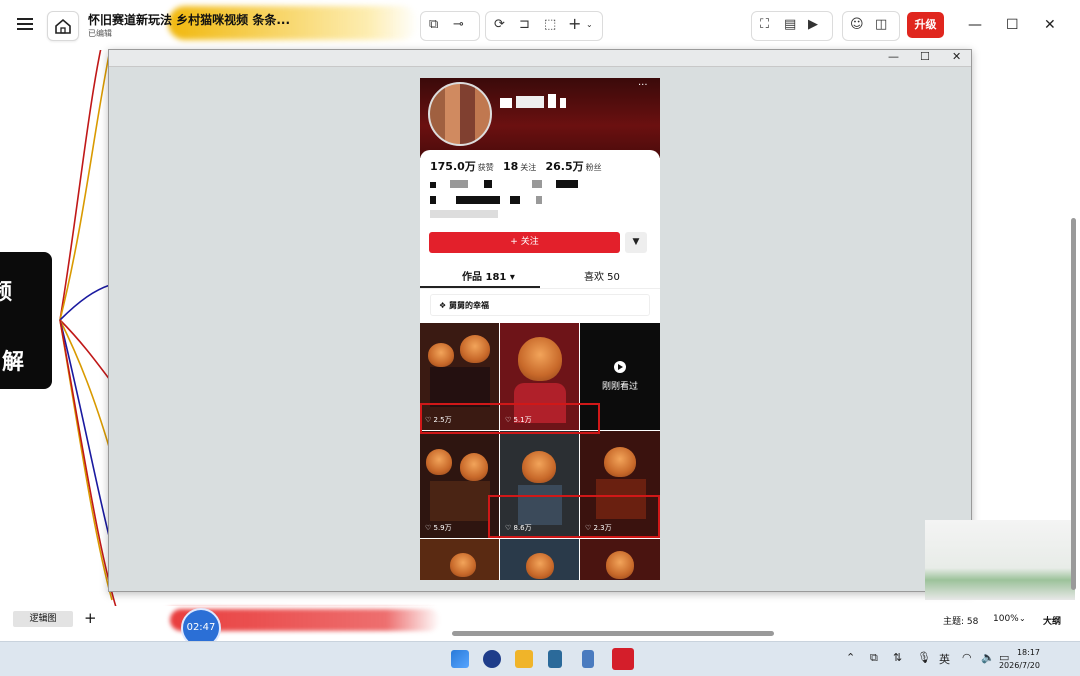 The image size is (1080, 676). What do you see at coordinates (588, 659) in the screenshot?
I see `phone-link-icon` at bounding box center [588, 659].